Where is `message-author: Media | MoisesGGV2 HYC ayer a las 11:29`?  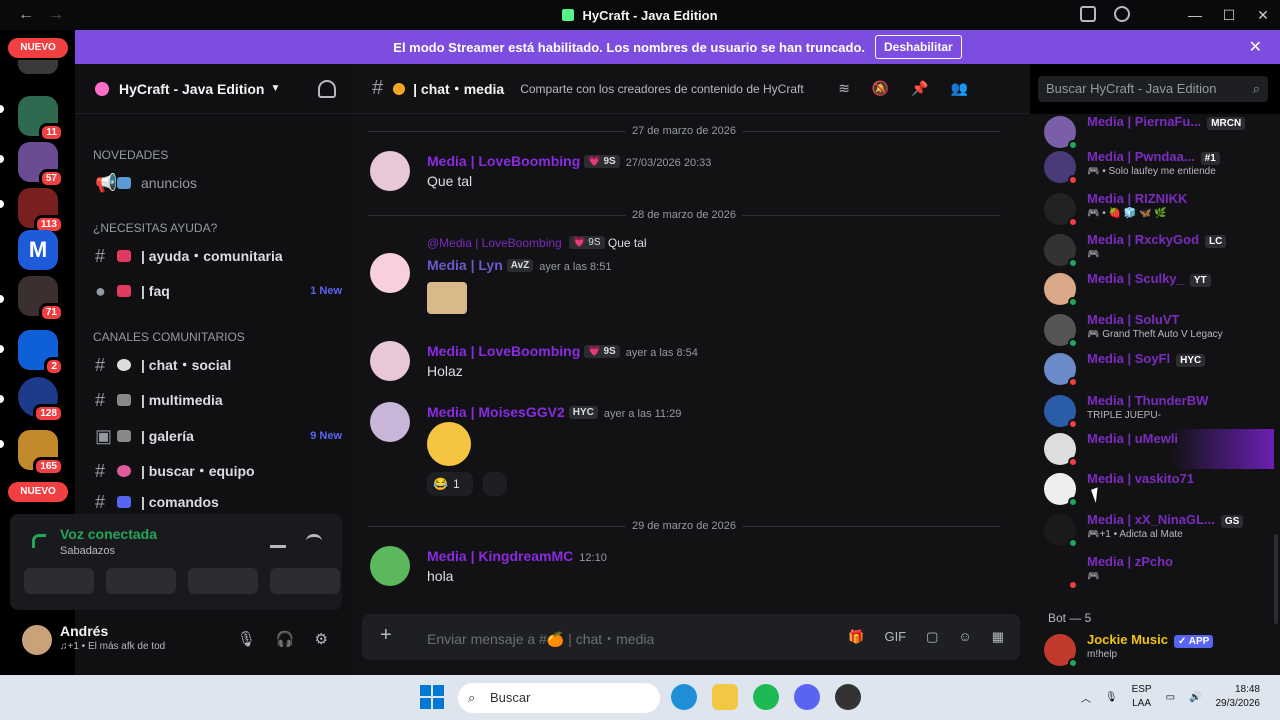 message-author: Media | MoisesGGV2 HYC ayer a las 11:29 is located at coordinates (554, 412).